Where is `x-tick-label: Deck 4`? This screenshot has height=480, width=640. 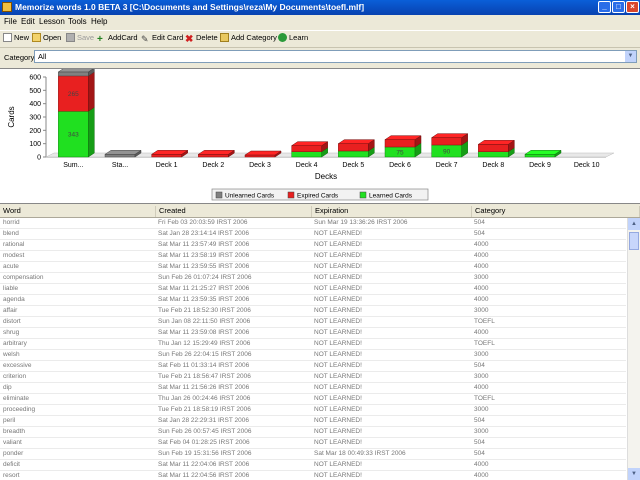
x-tick-label: Deck 4 is located at coordinates (307, 165).